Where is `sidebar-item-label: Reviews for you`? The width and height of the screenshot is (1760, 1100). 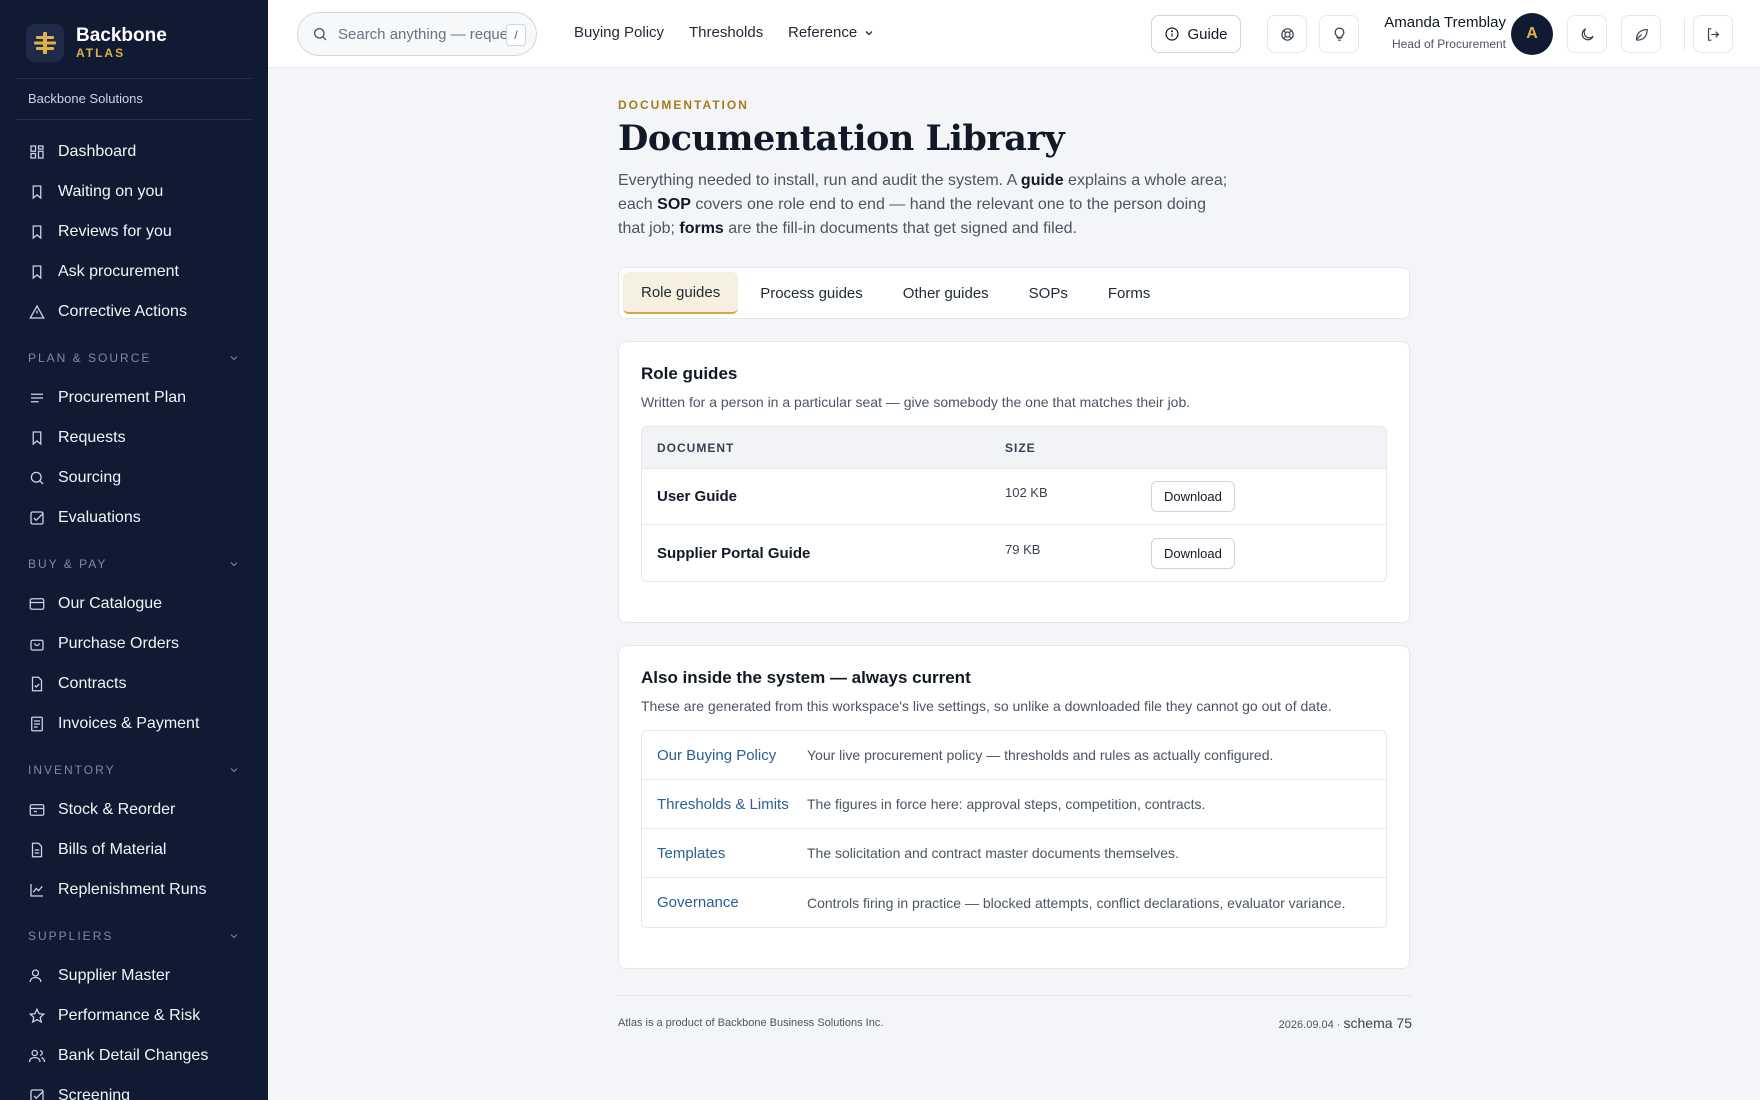
sidebar-item-label: Reviews for you is located at coordinates (115, 231).